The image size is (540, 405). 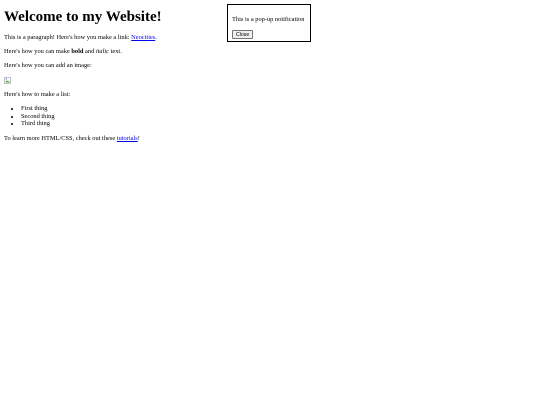 What do you see at coordinates (38, 109) in the screenshot?
I see `list-item: First thing` at bounding box center [38, 109].